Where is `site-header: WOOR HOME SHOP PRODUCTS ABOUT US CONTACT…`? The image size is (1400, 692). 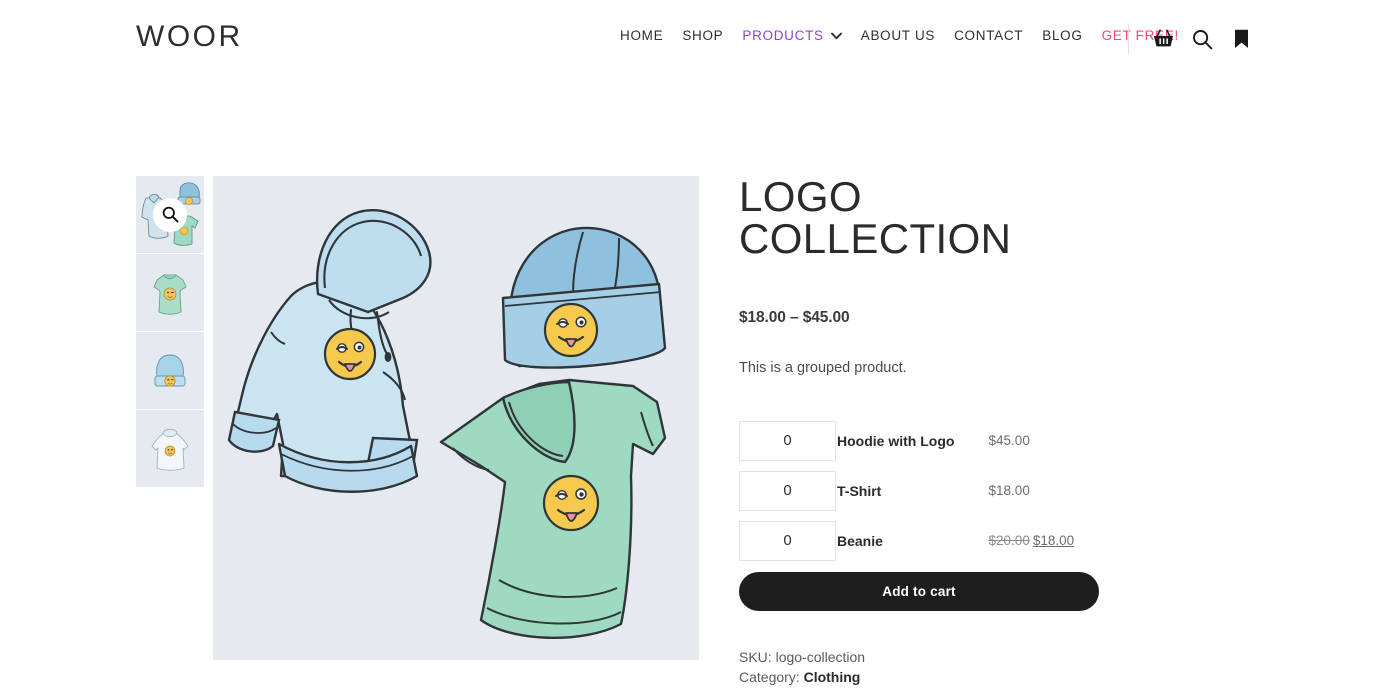 site-header: WOOR HOME SHOP PRODUCTS ABOUT US CONTACT… is located at coordinates (700, 39).